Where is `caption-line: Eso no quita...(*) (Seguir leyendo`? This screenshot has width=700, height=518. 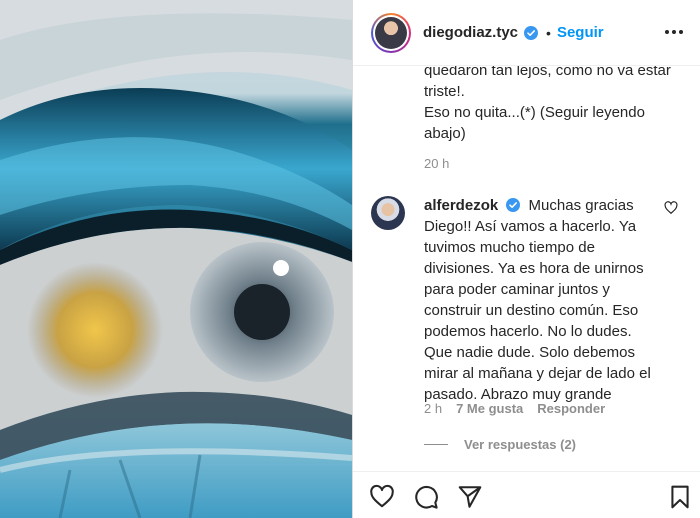 caption-line: Eso no quita...(*) (Seguir leyendo is located at coordinates (534, 112).